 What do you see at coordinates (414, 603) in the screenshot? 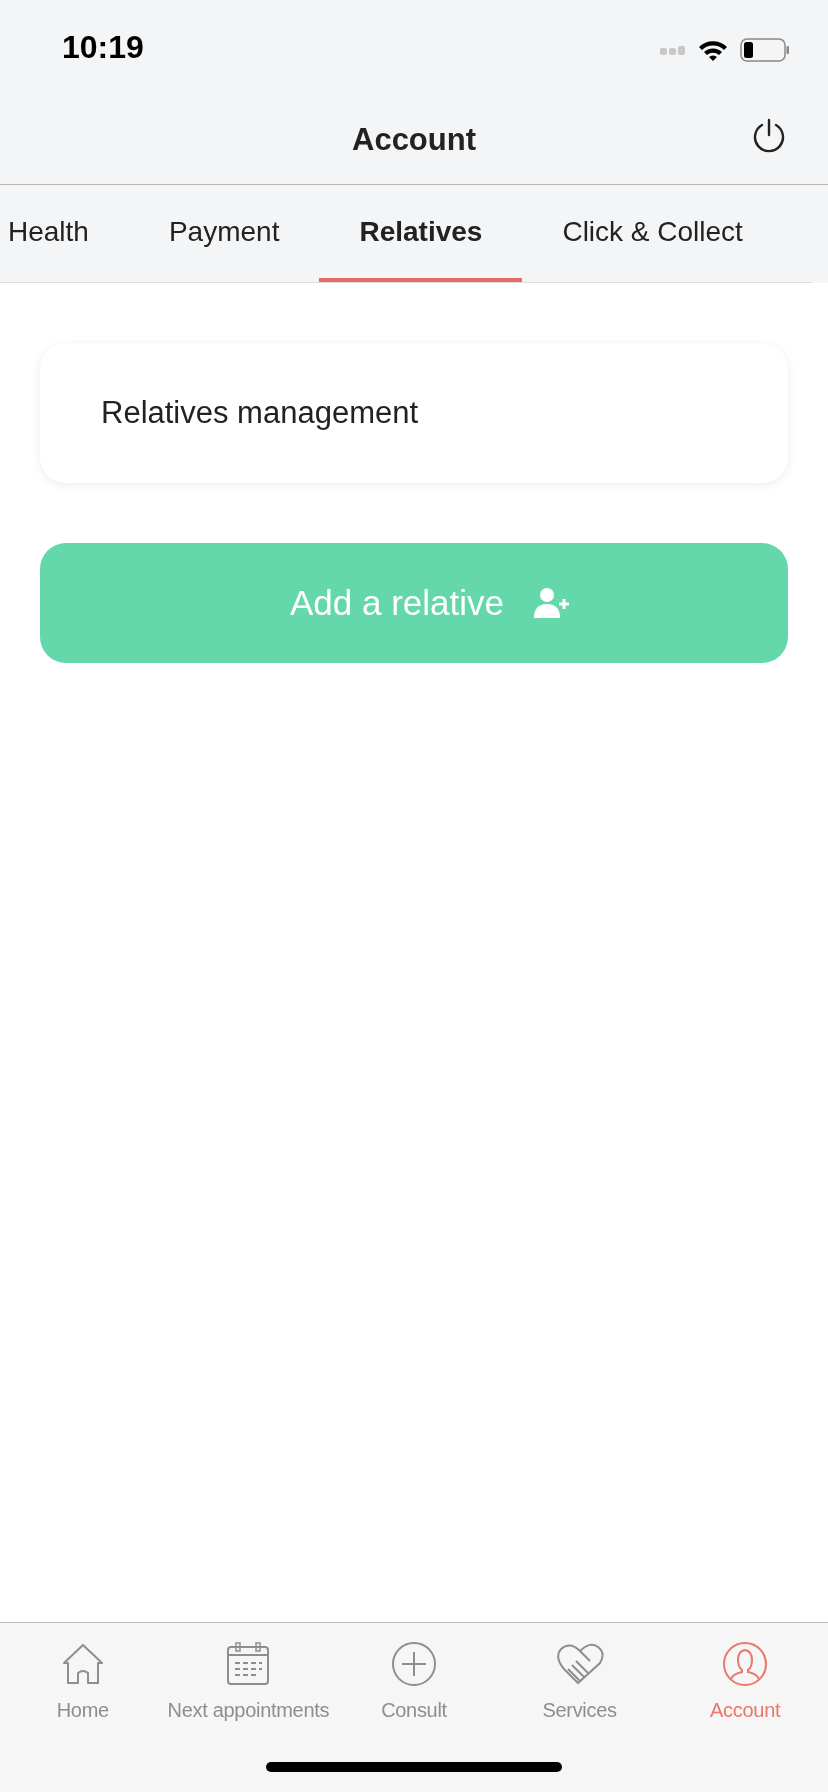
I see `add-relative-button: Add a relative` at bounding box center [414, 603].